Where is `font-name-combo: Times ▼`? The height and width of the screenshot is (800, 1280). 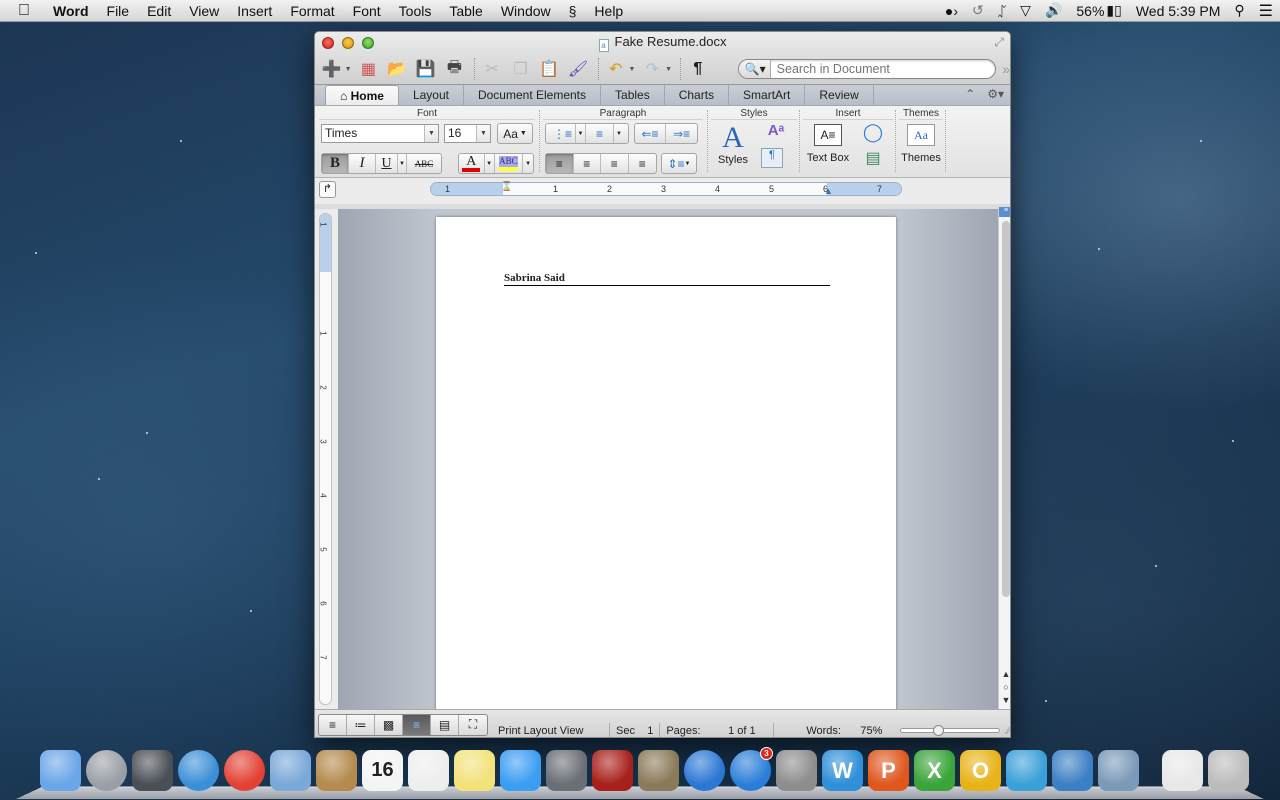
font-name-combo: Times ▼ is located at coordinates (380, 133).